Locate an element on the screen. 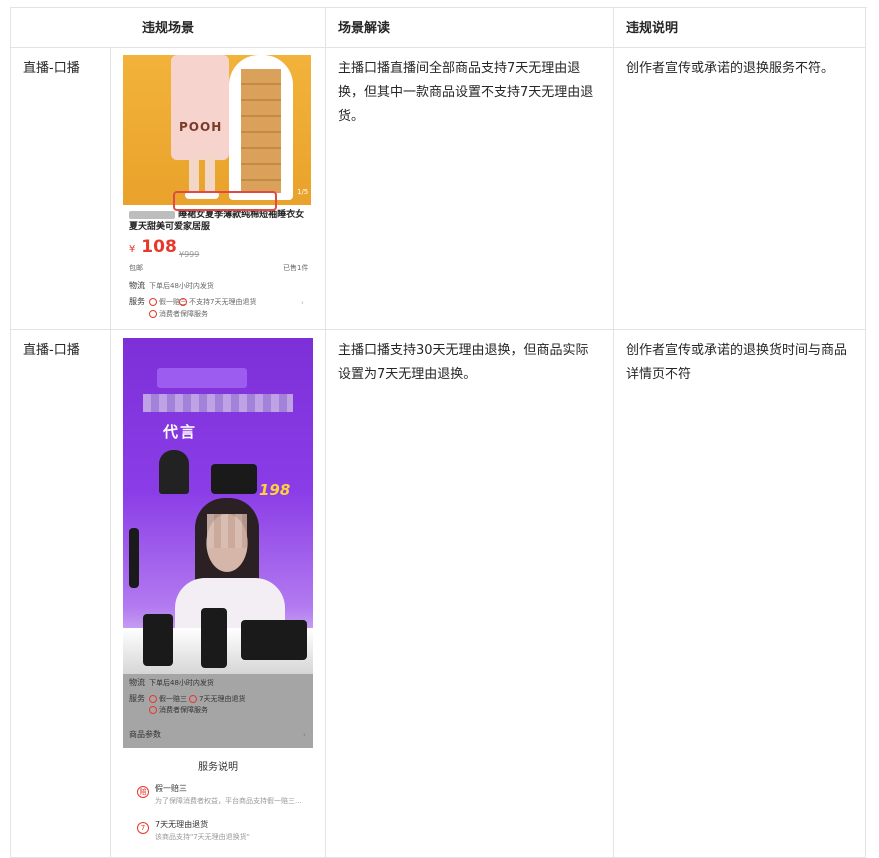 The height and width of the screenshot is (858, 879). service-item-2-3: 消费者保障服务 is located at coordinates (178, 710).